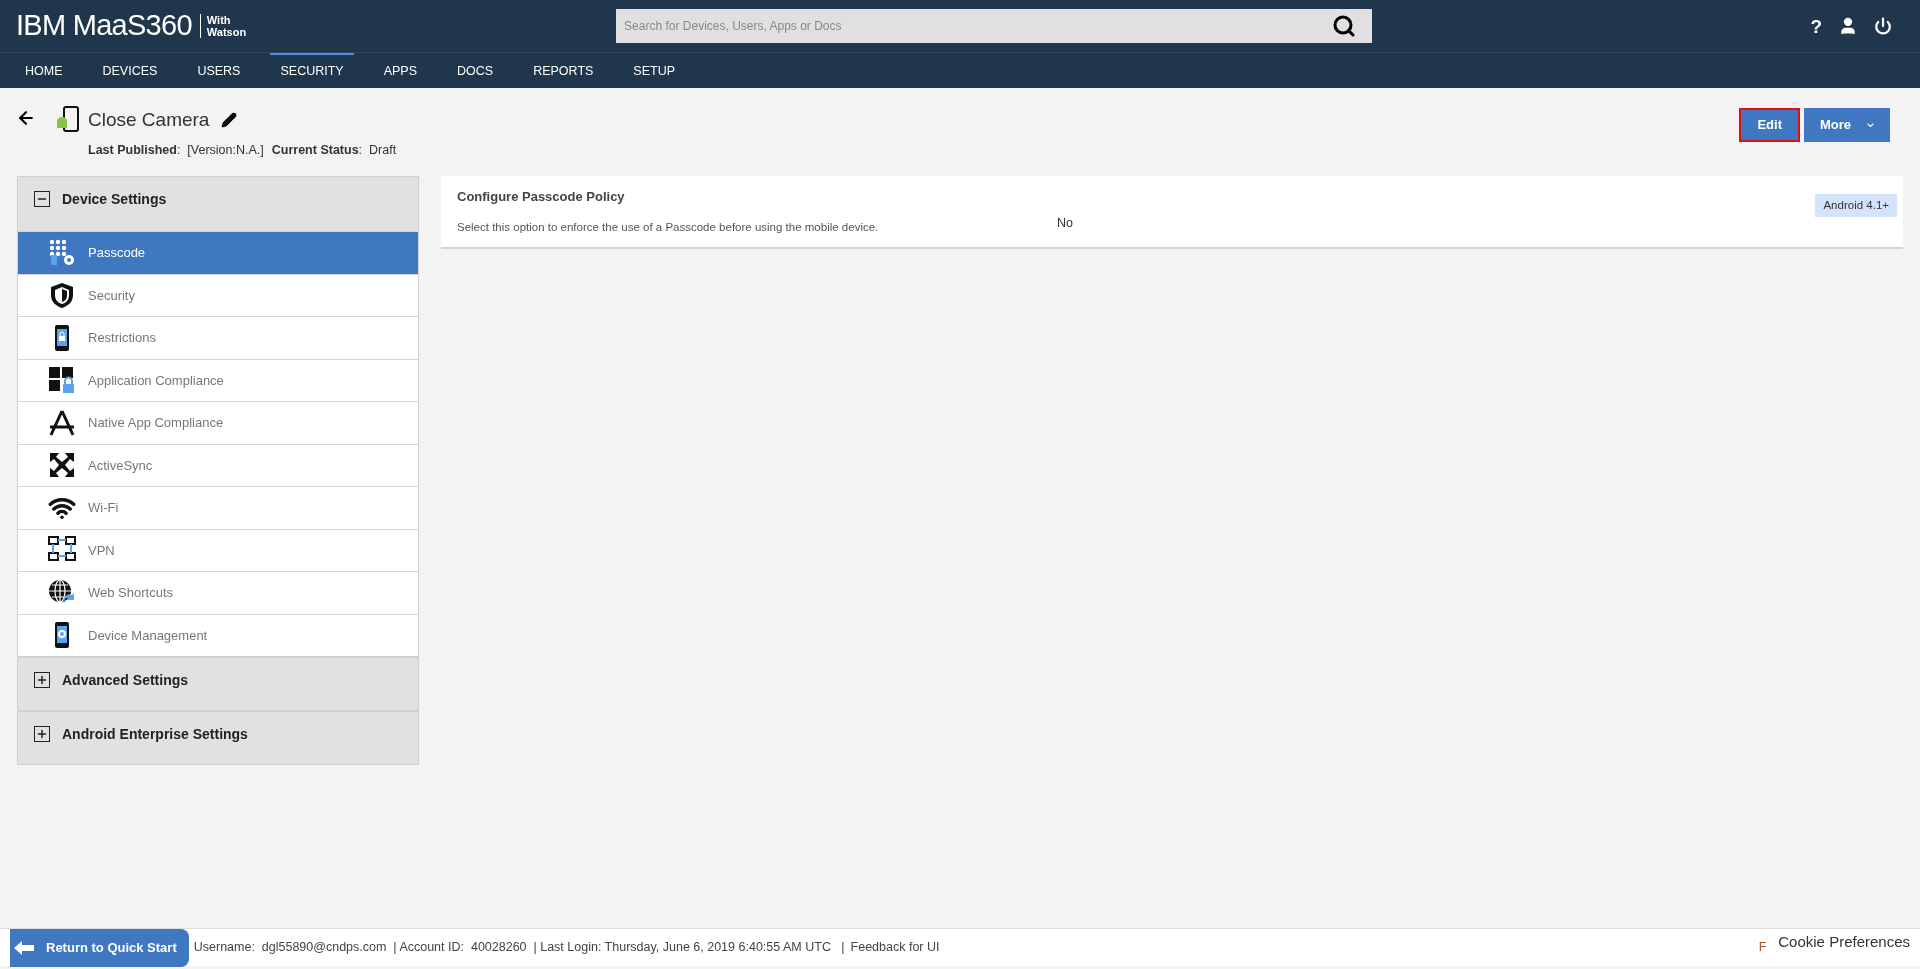 The image size is (1920, 969). I want to click on policy-title: Close Camera, so click(149, 120).